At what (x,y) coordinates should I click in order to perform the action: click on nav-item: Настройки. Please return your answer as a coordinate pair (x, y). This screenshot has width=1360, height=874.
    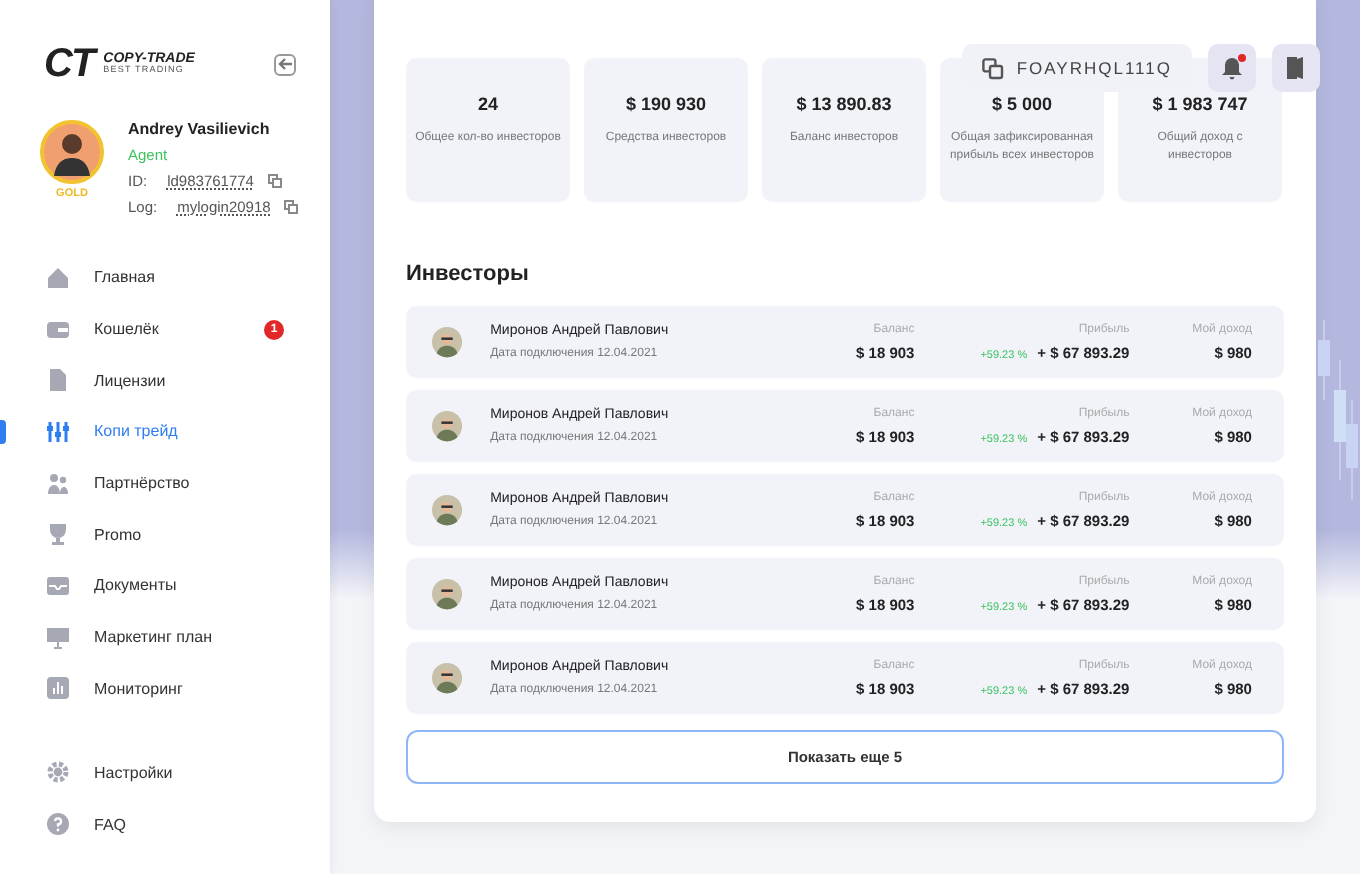
    Looking at the image, I should click on (165, 773).